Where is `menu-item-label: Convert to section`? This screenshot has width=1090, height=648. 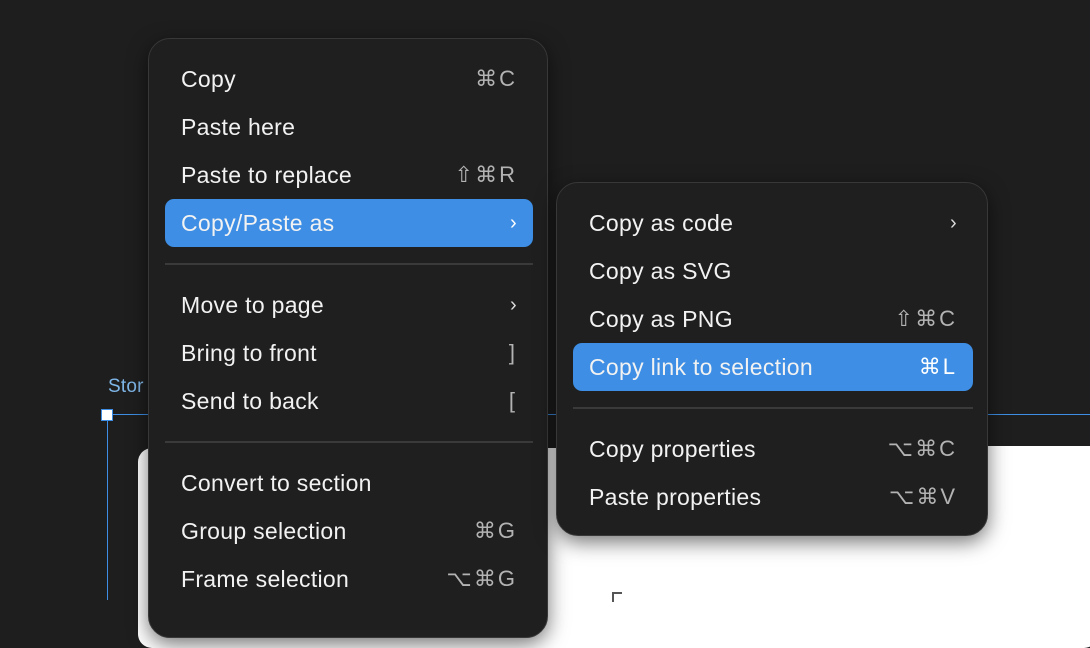 menu-item-label: Convert to section is located at coordinates (276, 482).